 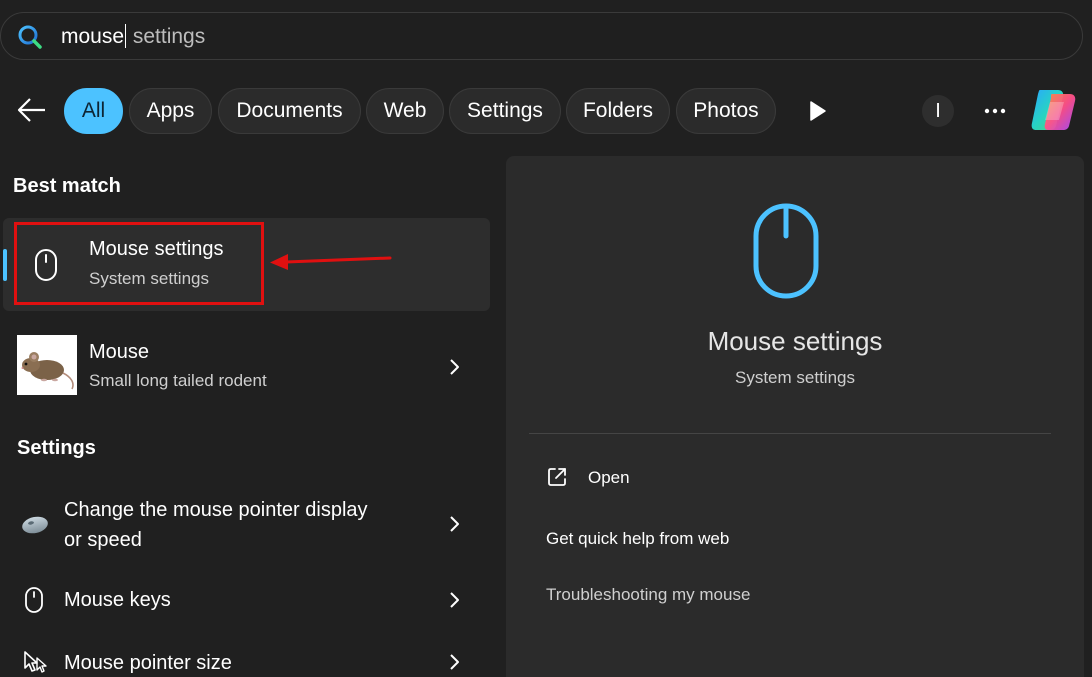 What do you see at coordinates (5, 265) in the screenshot?
I see `selection-indicator` at bounding box center [5, 265].